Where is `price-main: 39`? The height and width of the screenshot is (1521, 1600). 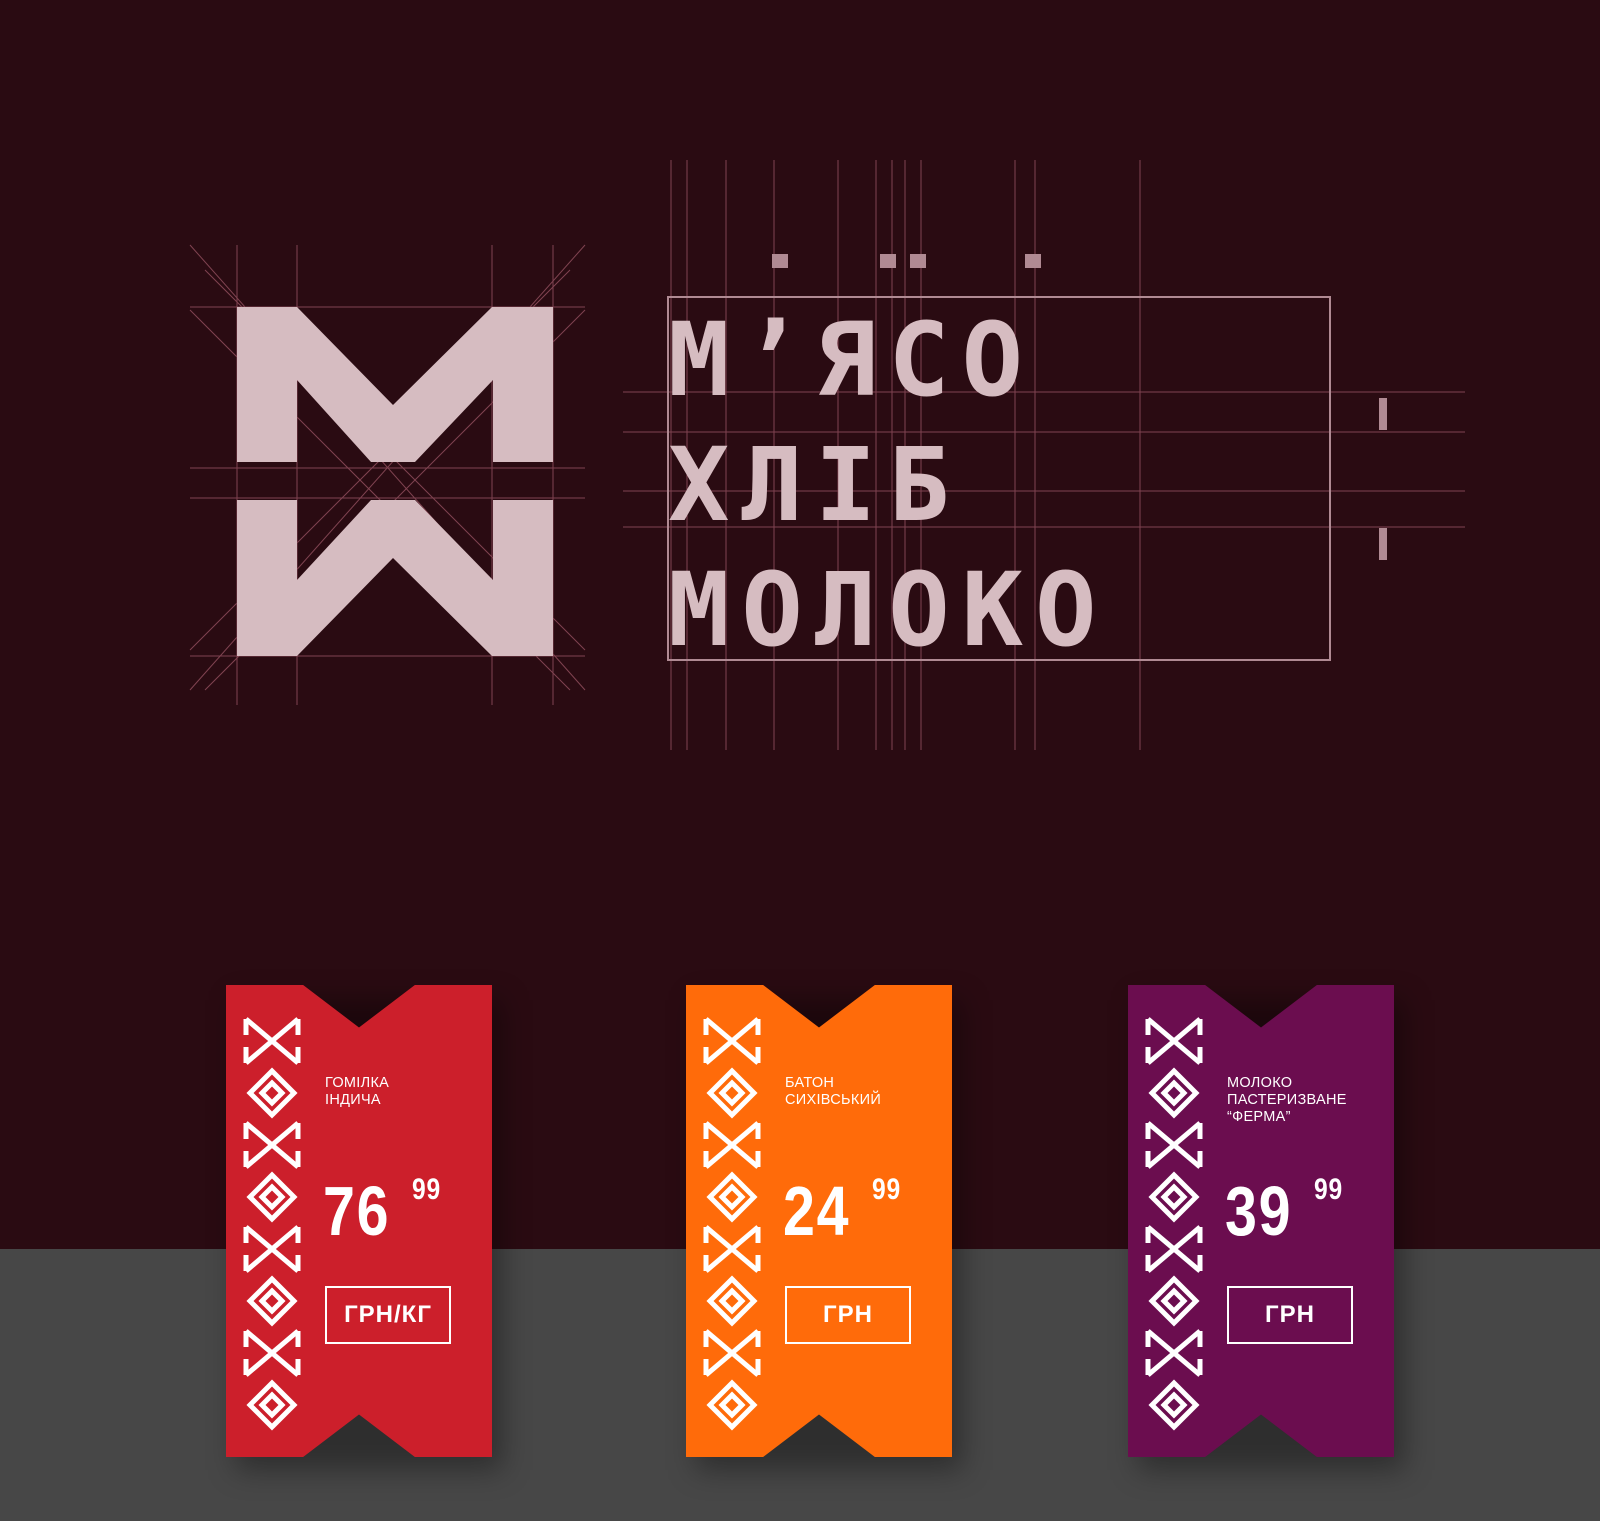 price-main: 39 is located at coordinates (1259, 1211).